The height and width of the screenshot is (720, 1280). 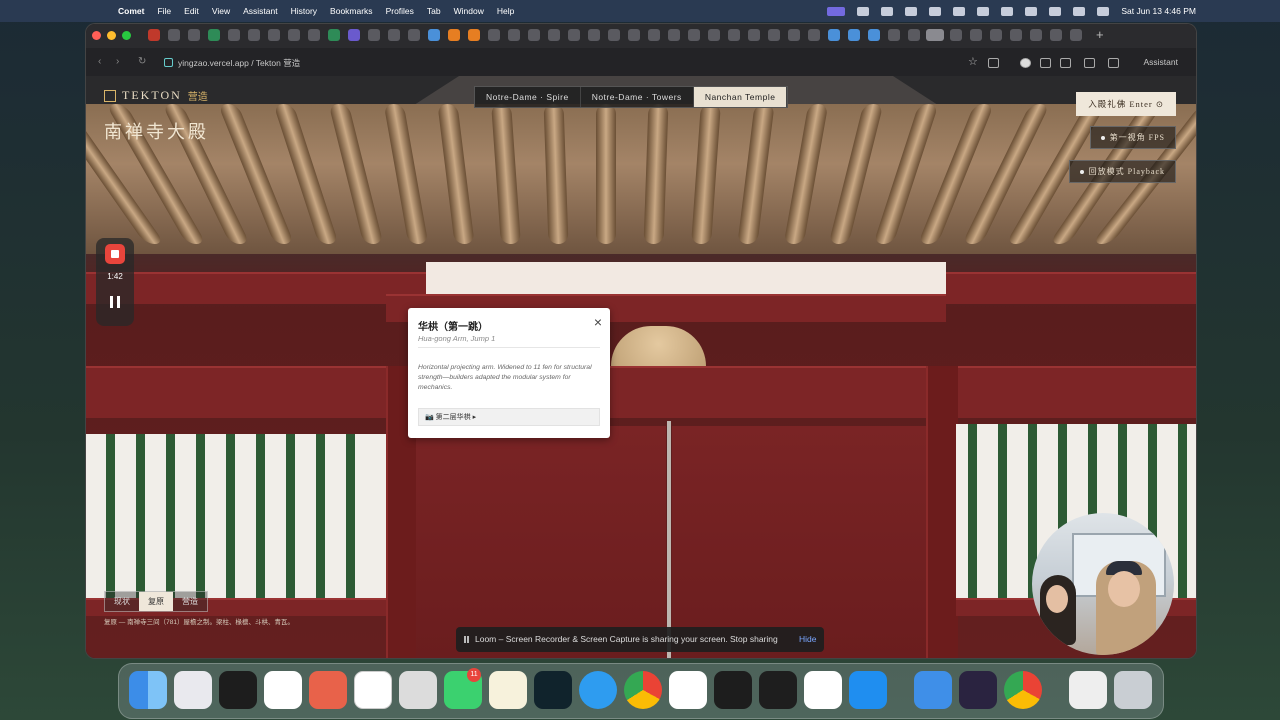 What do you see at coordinates (509, 417) in the screenshot?
I see `next-component-link: 📷 第二层华栱 ▸` at bounding box center [509, 417].